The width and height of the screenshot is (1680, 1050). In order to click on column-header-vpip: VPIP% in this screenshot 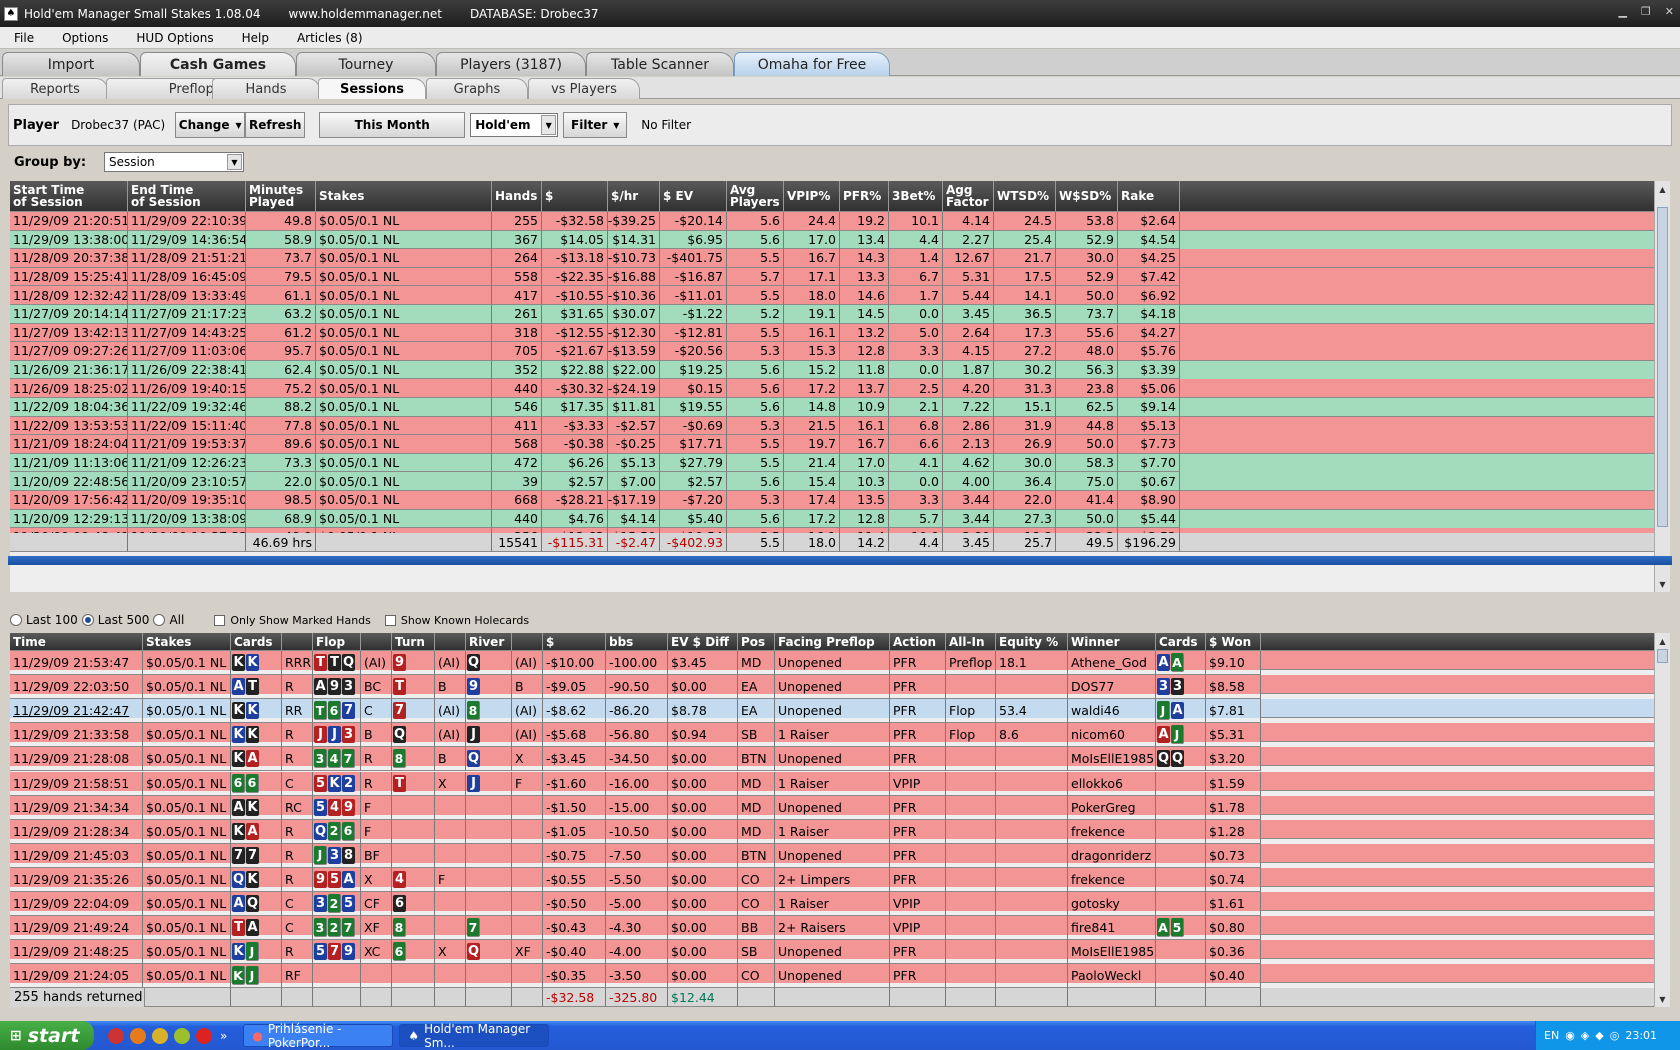, I will do `click(812, 196)`.